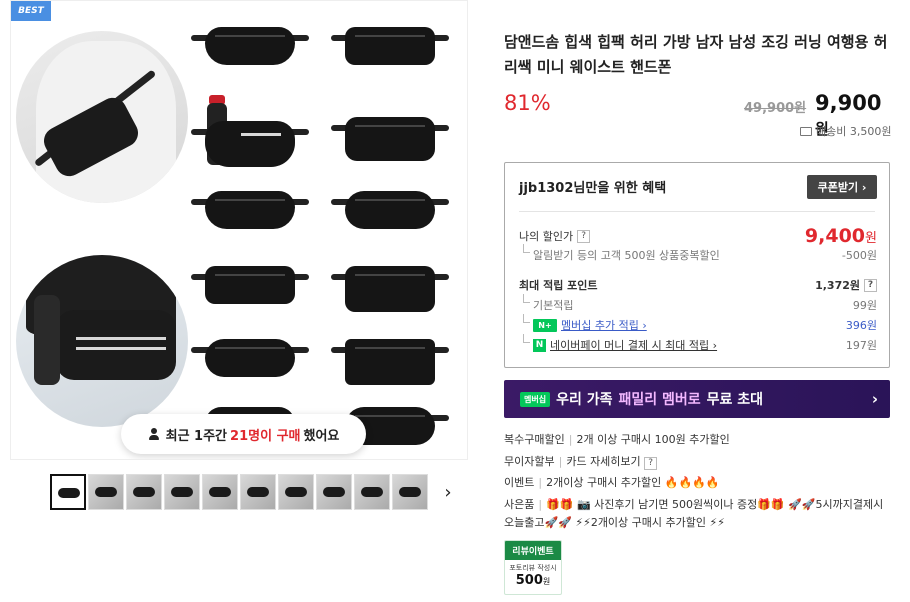  Describe the element at coordinates (535, 399) in the screenshot. I see `membership-badge: 멤버십` at that location.